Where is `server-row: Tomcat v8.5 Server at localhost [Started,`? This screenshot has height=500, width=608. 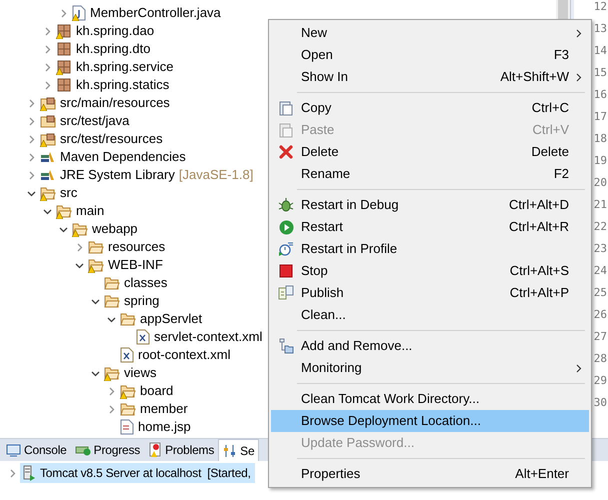
server-row: Tomcat v8.5 Server at localhost [Started, is located at coordinates (137, 473).